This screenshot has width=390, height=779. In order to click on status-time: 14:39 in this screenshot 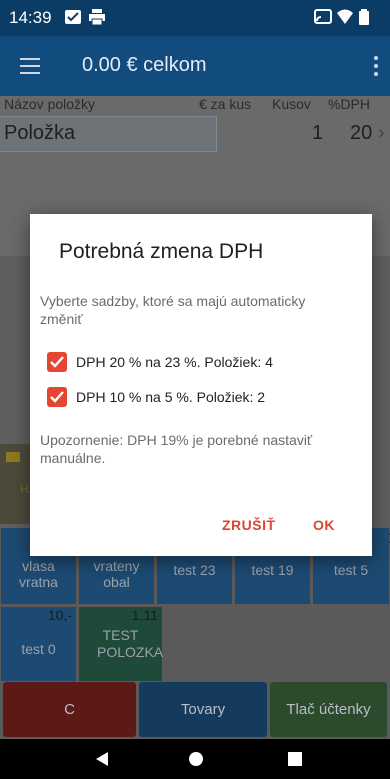, I will do `click(30, 17)`.